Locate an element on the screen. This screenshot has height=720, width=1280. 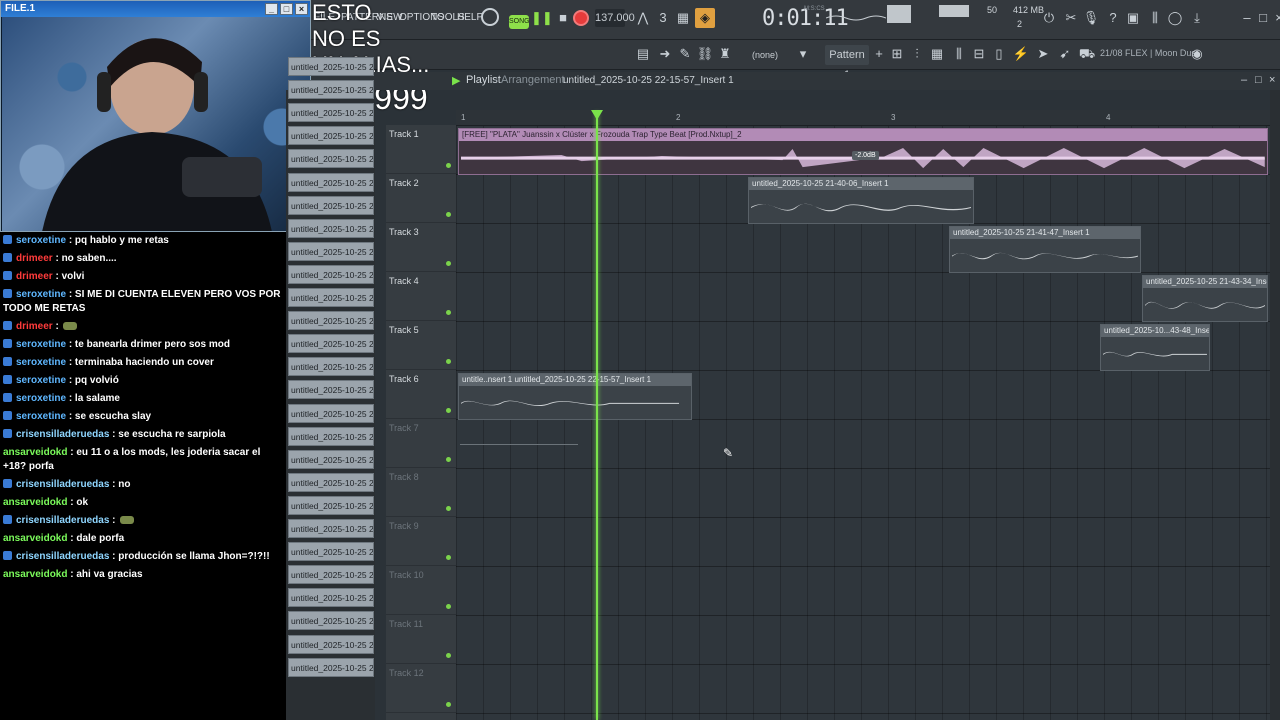
playlist-close-icon: × is located at coordinates (1272, 80).